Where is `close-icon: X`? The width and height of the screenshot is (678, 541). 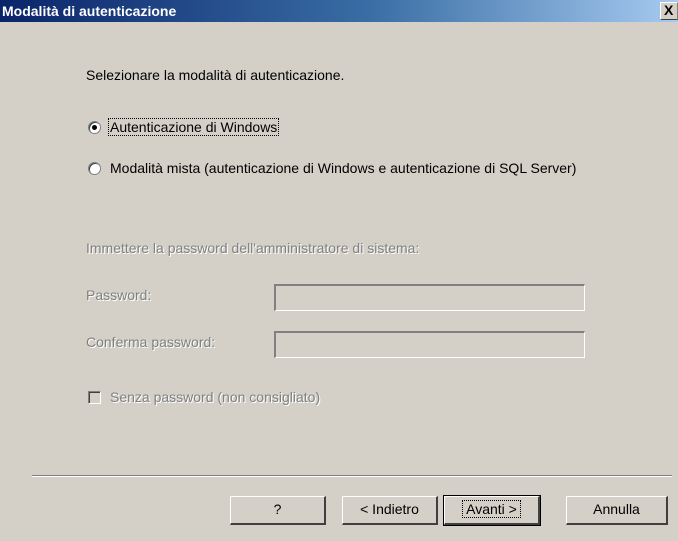 close-icon: X is located at coordinates (669, 10).